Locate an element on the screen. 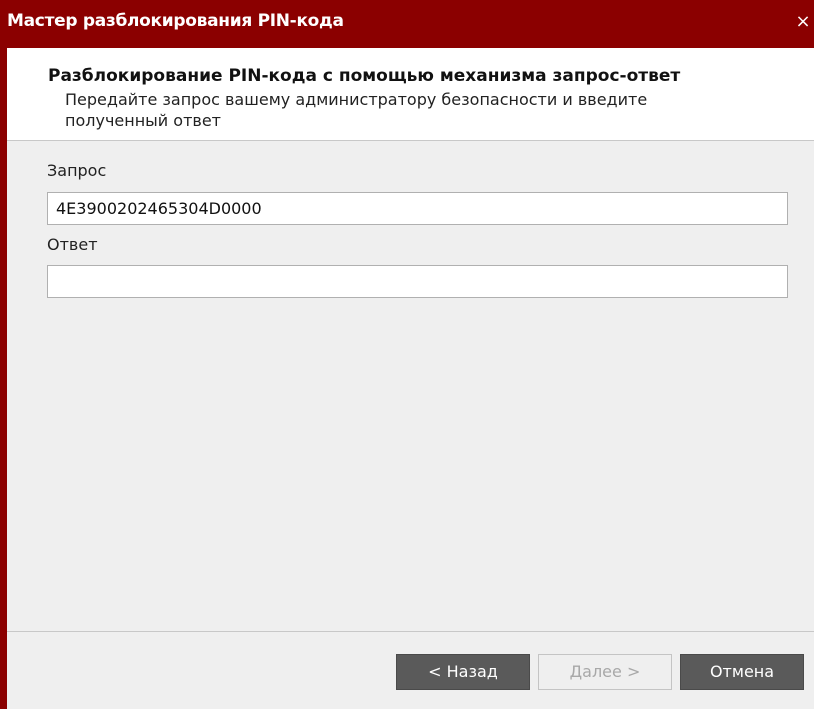  window-title: Мастер разблокирования PIN-кода is located at coordinates (175, 21).